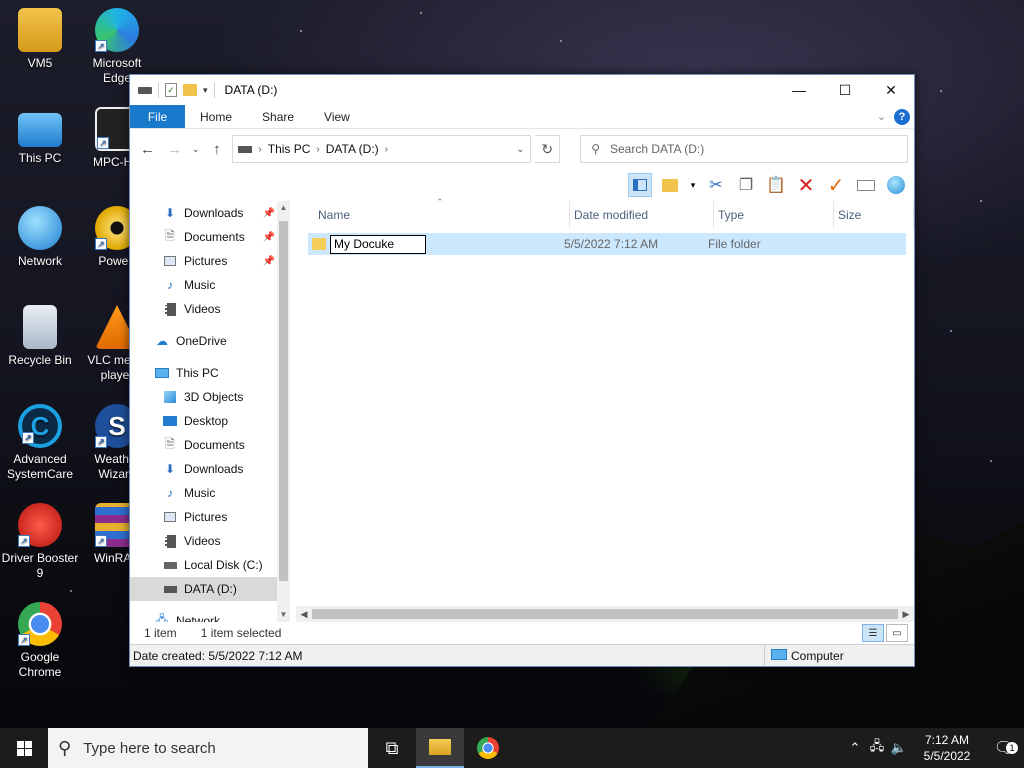  What do you see at coordinates (520, 149) in the screenshot?
I see `chevron-down-icon: ⌄` at bounding box center [520, 149].